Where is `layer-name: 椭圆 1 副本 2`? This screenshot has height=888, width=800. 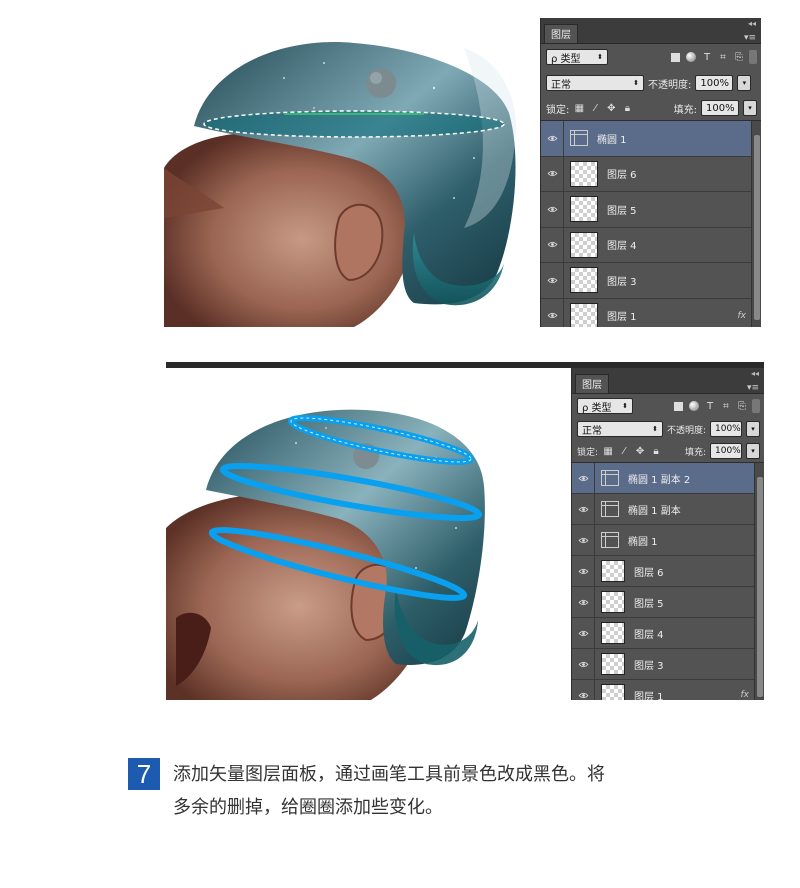 layer-name: 椭圆 1 副本 2 is located at coordinates (659, 478).